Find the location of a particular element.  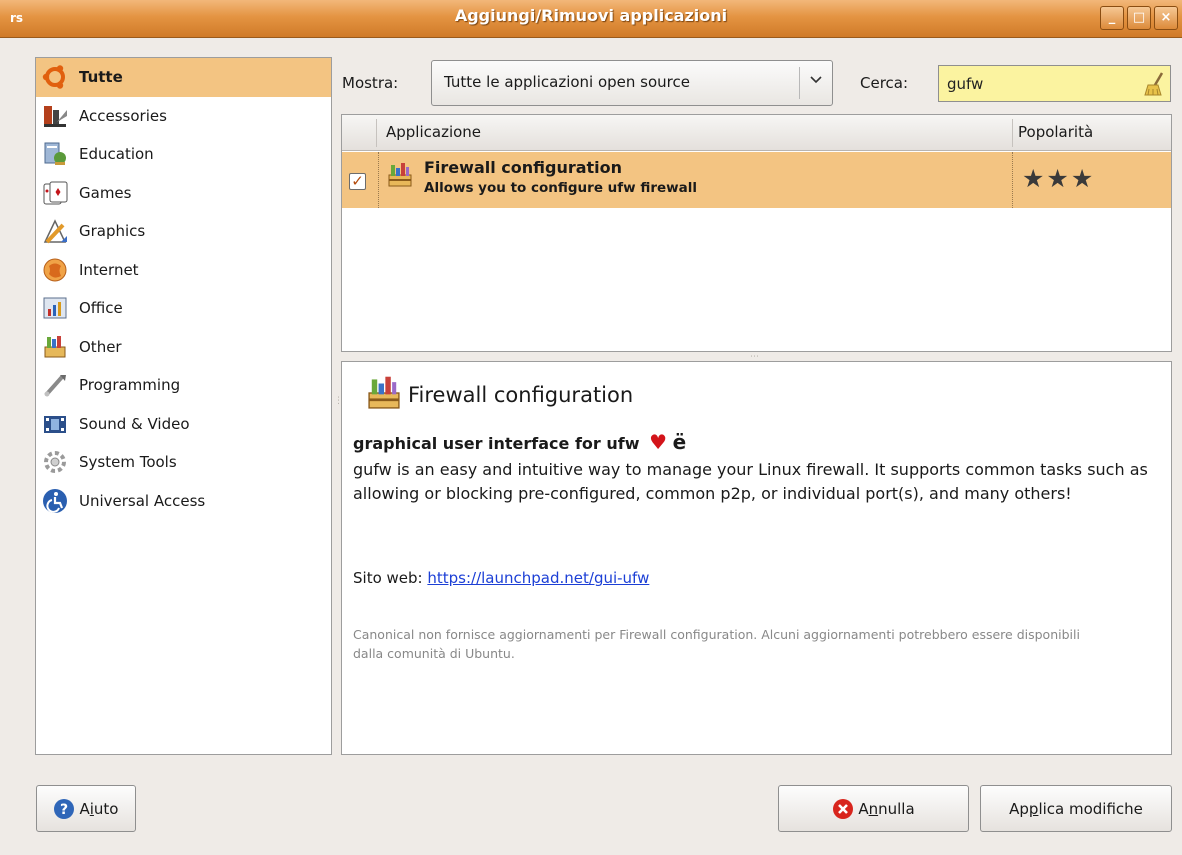

show-filter-dropdown: Tutte le applicazioni open source is located at coordinates (632, 83).